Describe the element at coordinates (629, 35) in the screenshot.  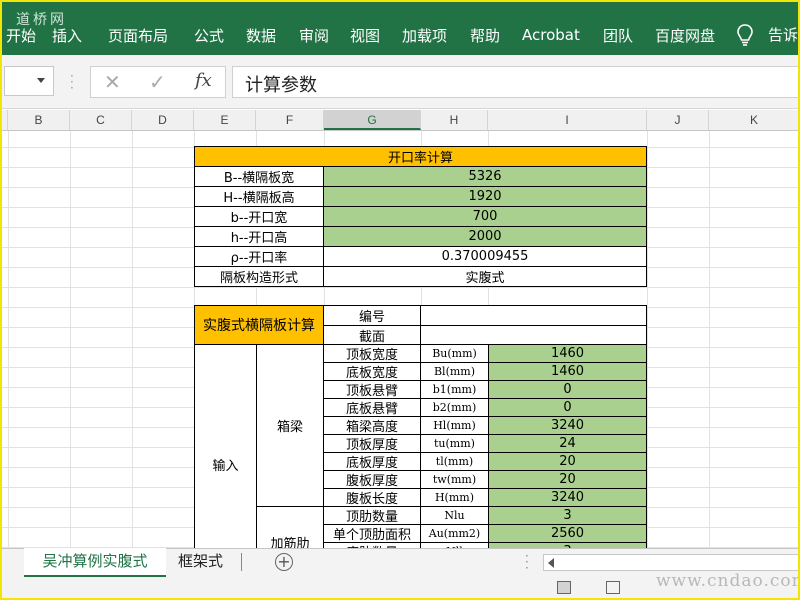
I see `tab-team: 团队` at that location.